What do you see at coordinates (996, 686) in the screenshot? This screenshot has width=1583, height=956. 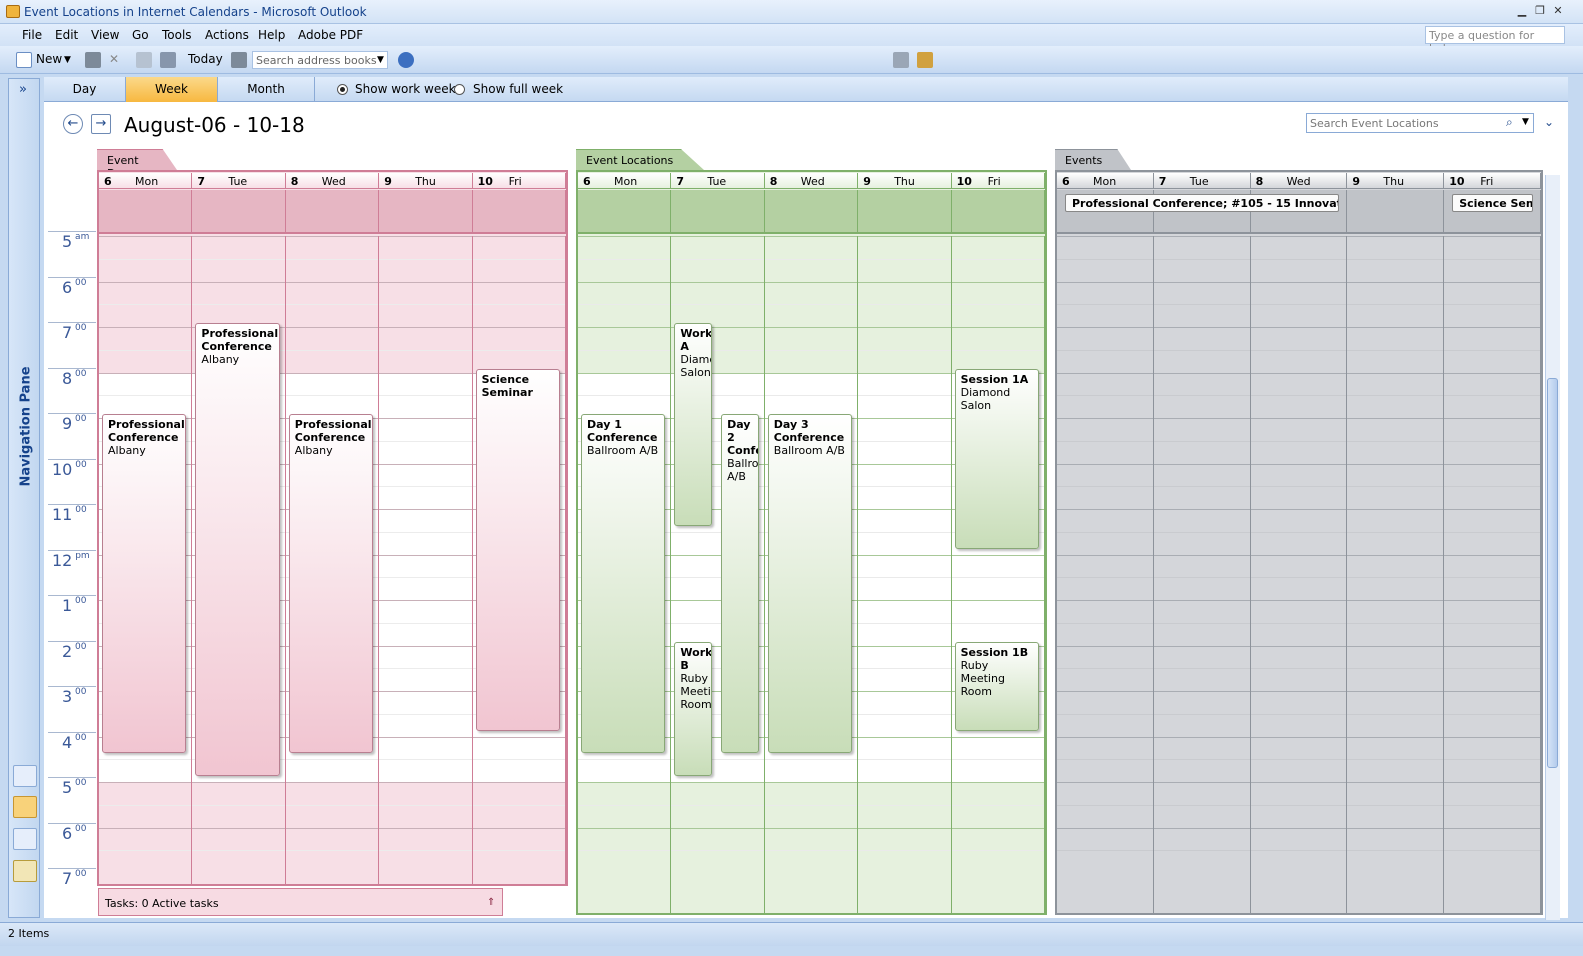 I see `appointment: Session 1B Ruby Meeting Room` at bounding box center [996, 686].